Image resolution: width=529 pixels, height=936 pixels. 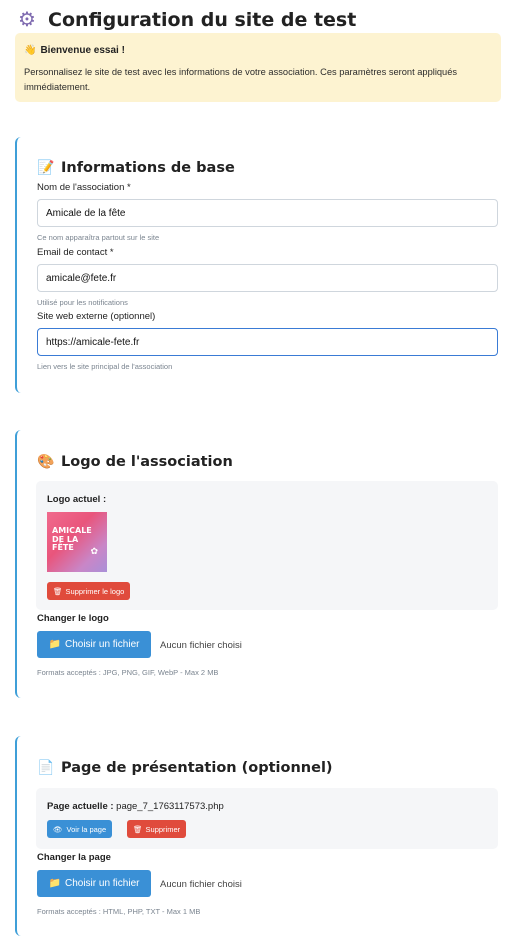 I want to click on basic-info-title-text: Informations de base, so click(x=148, y=168).